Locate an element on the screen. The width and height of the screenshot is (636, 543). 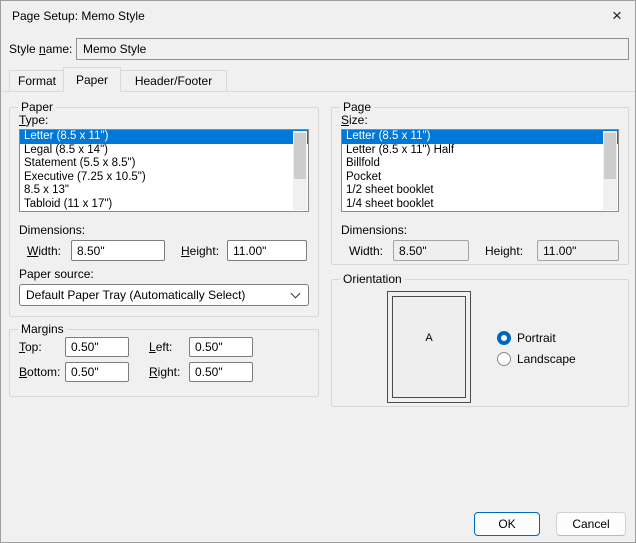
close-icon: × is located at coordinates (617, 15).